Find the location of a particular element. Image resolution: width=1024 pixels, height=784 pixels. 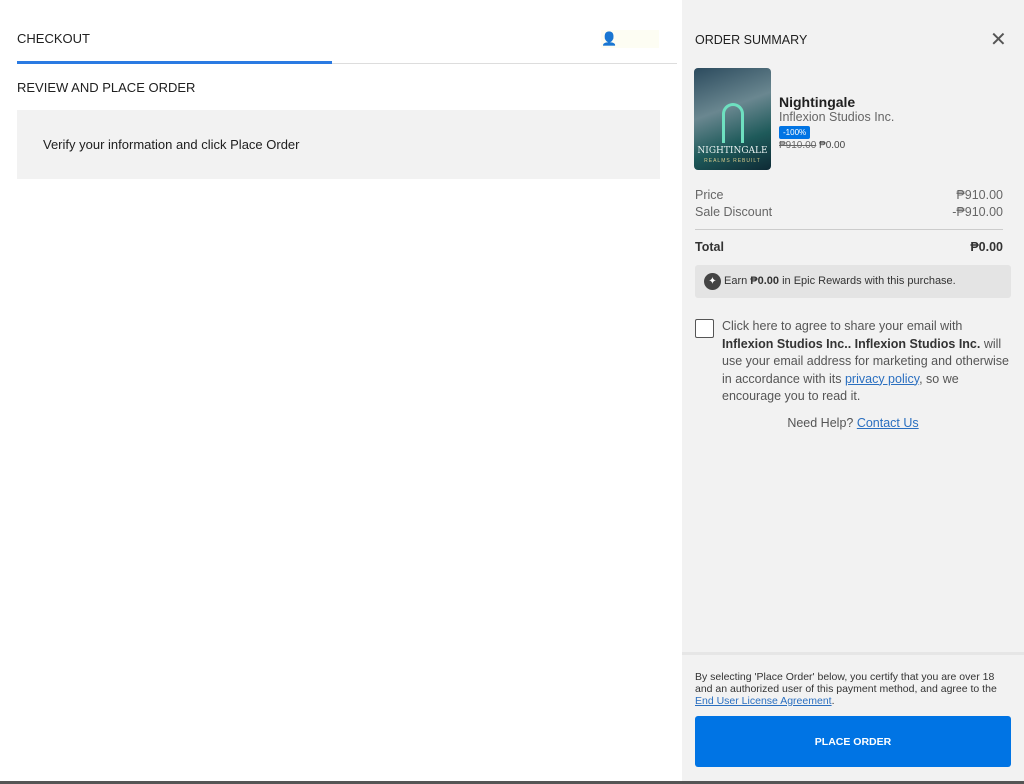

rewards-text-end: in Epic Rewards with this purchase. is located at coordinates (867, 281).